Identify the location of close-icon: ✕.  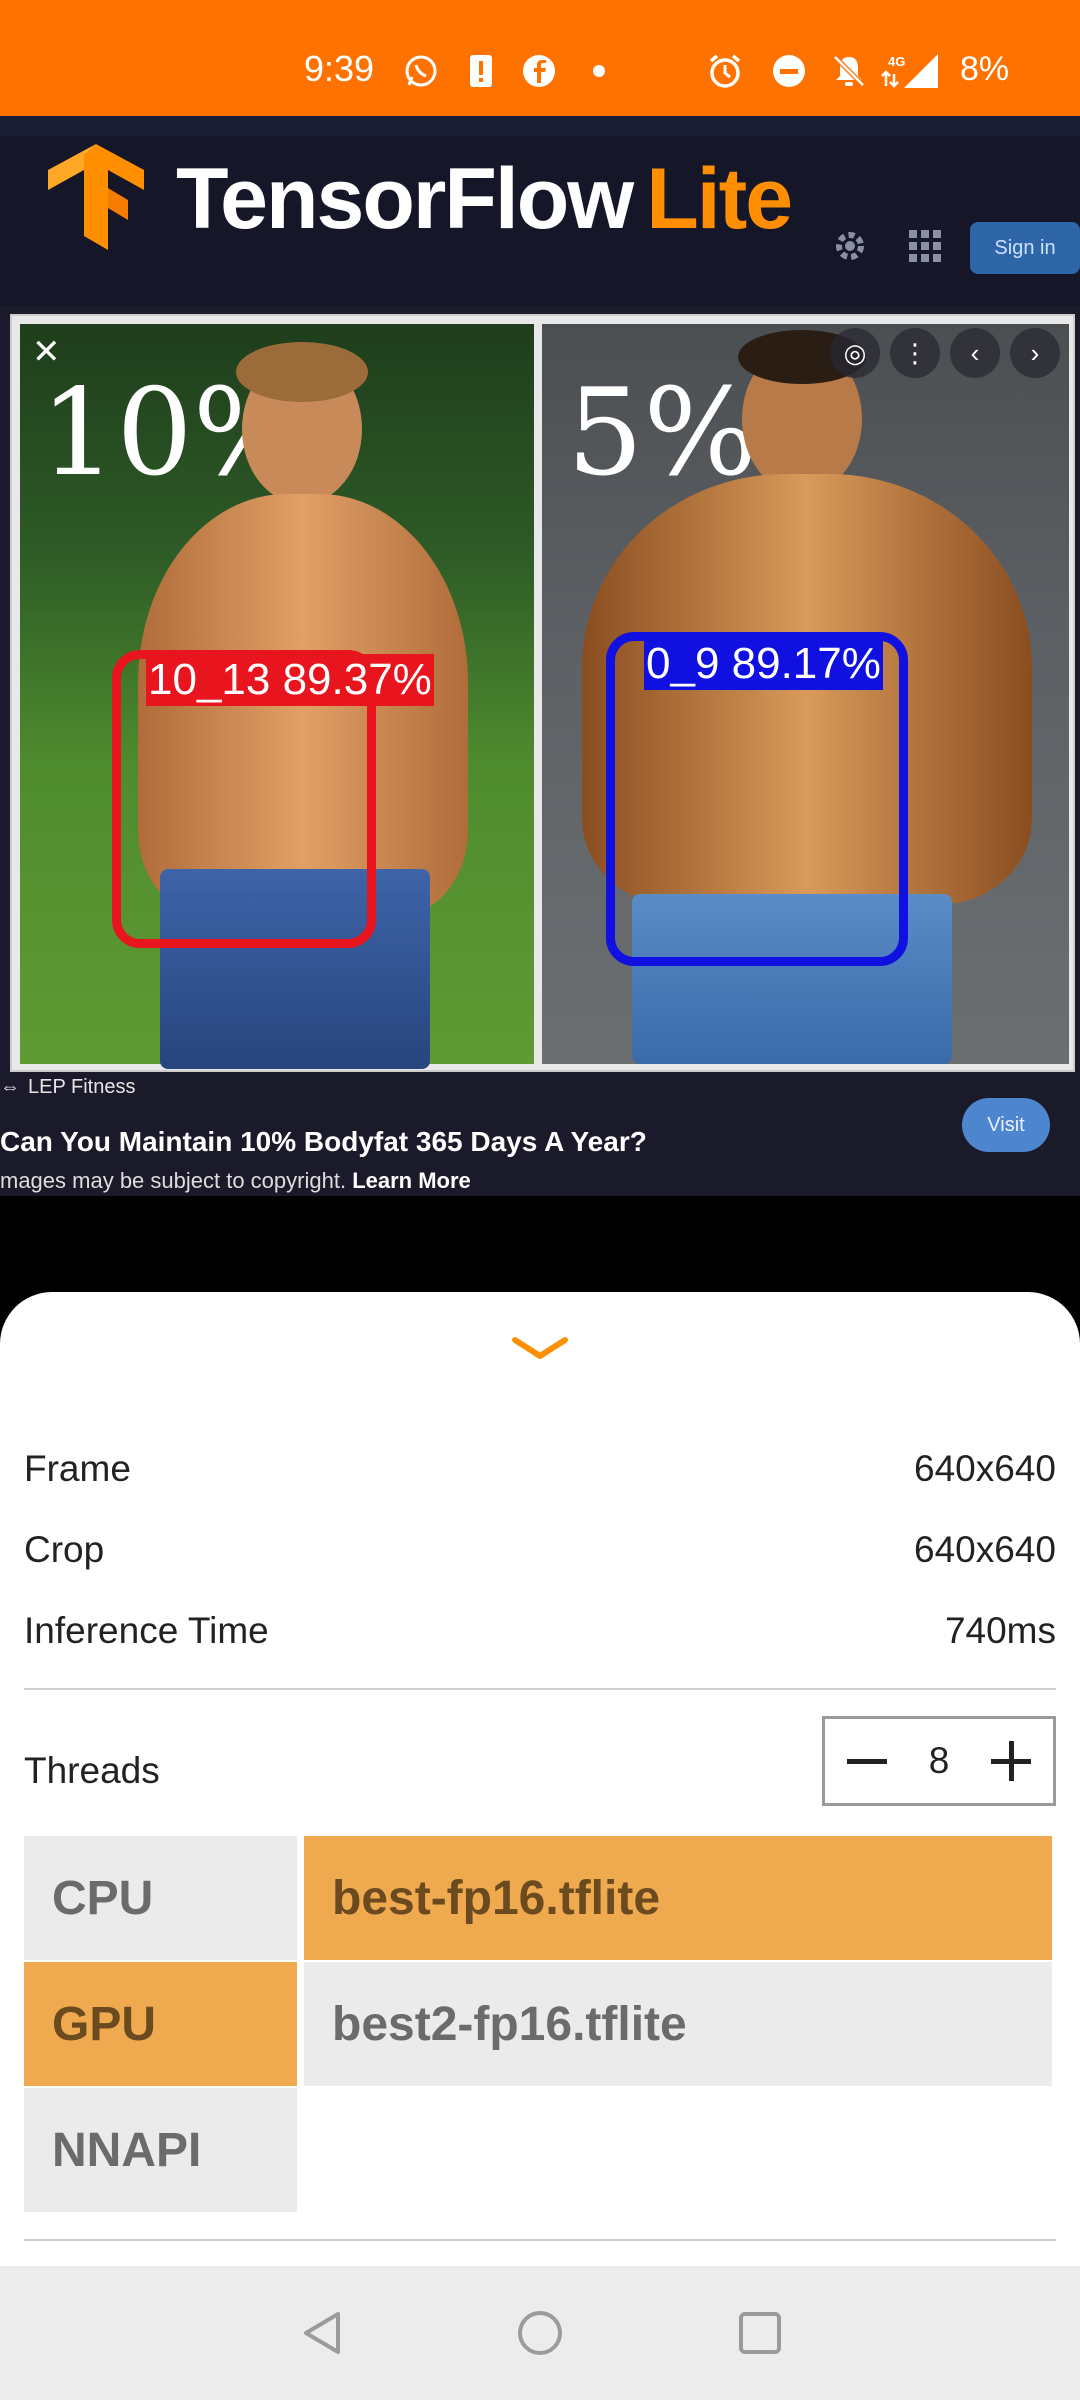
(46, 352).